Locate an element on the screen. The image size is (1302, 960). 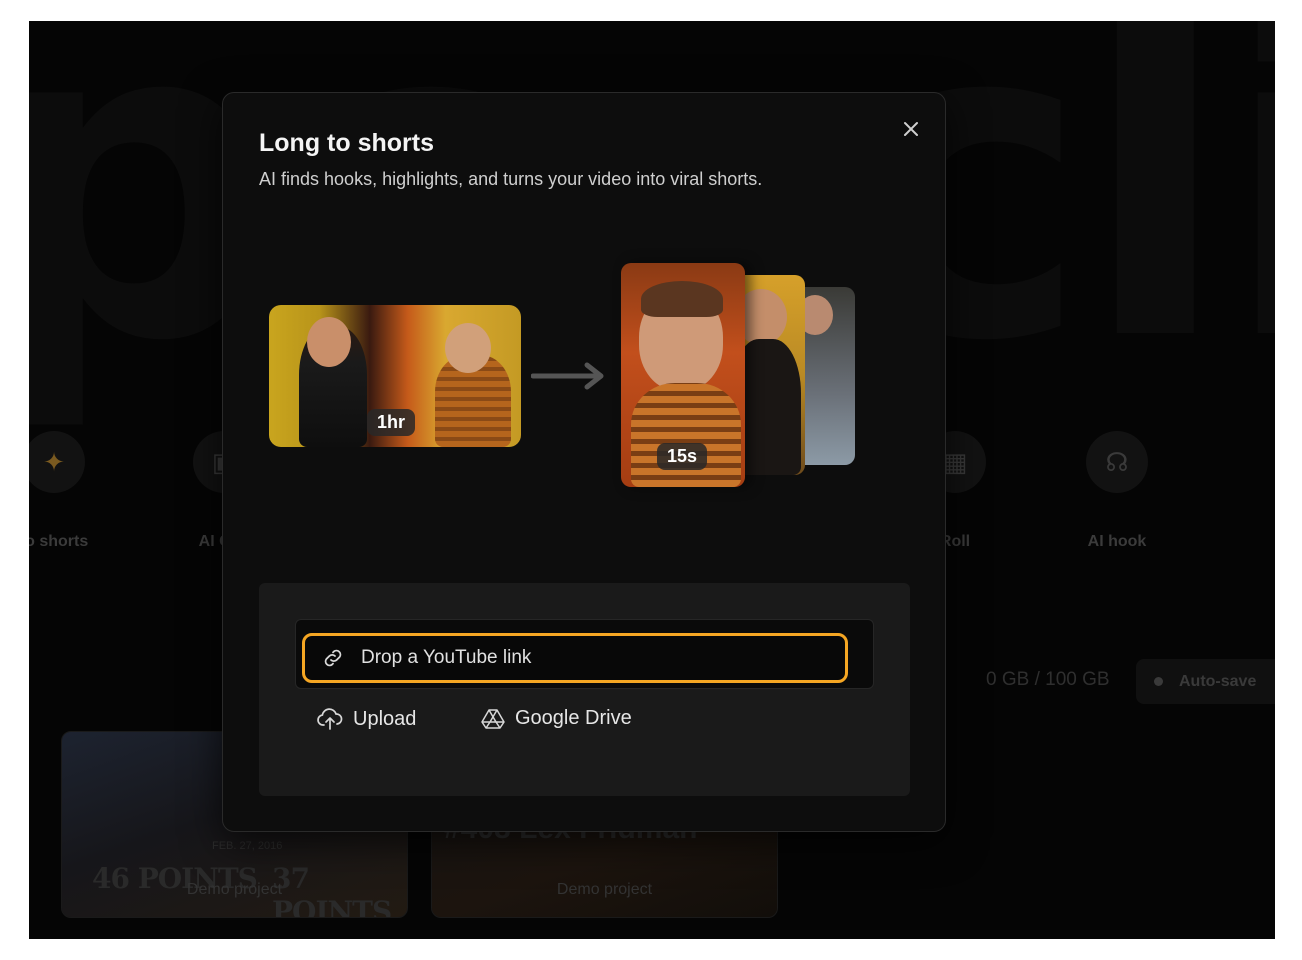
google-drive-label: Google Drive is located at coordinates (573, 718).